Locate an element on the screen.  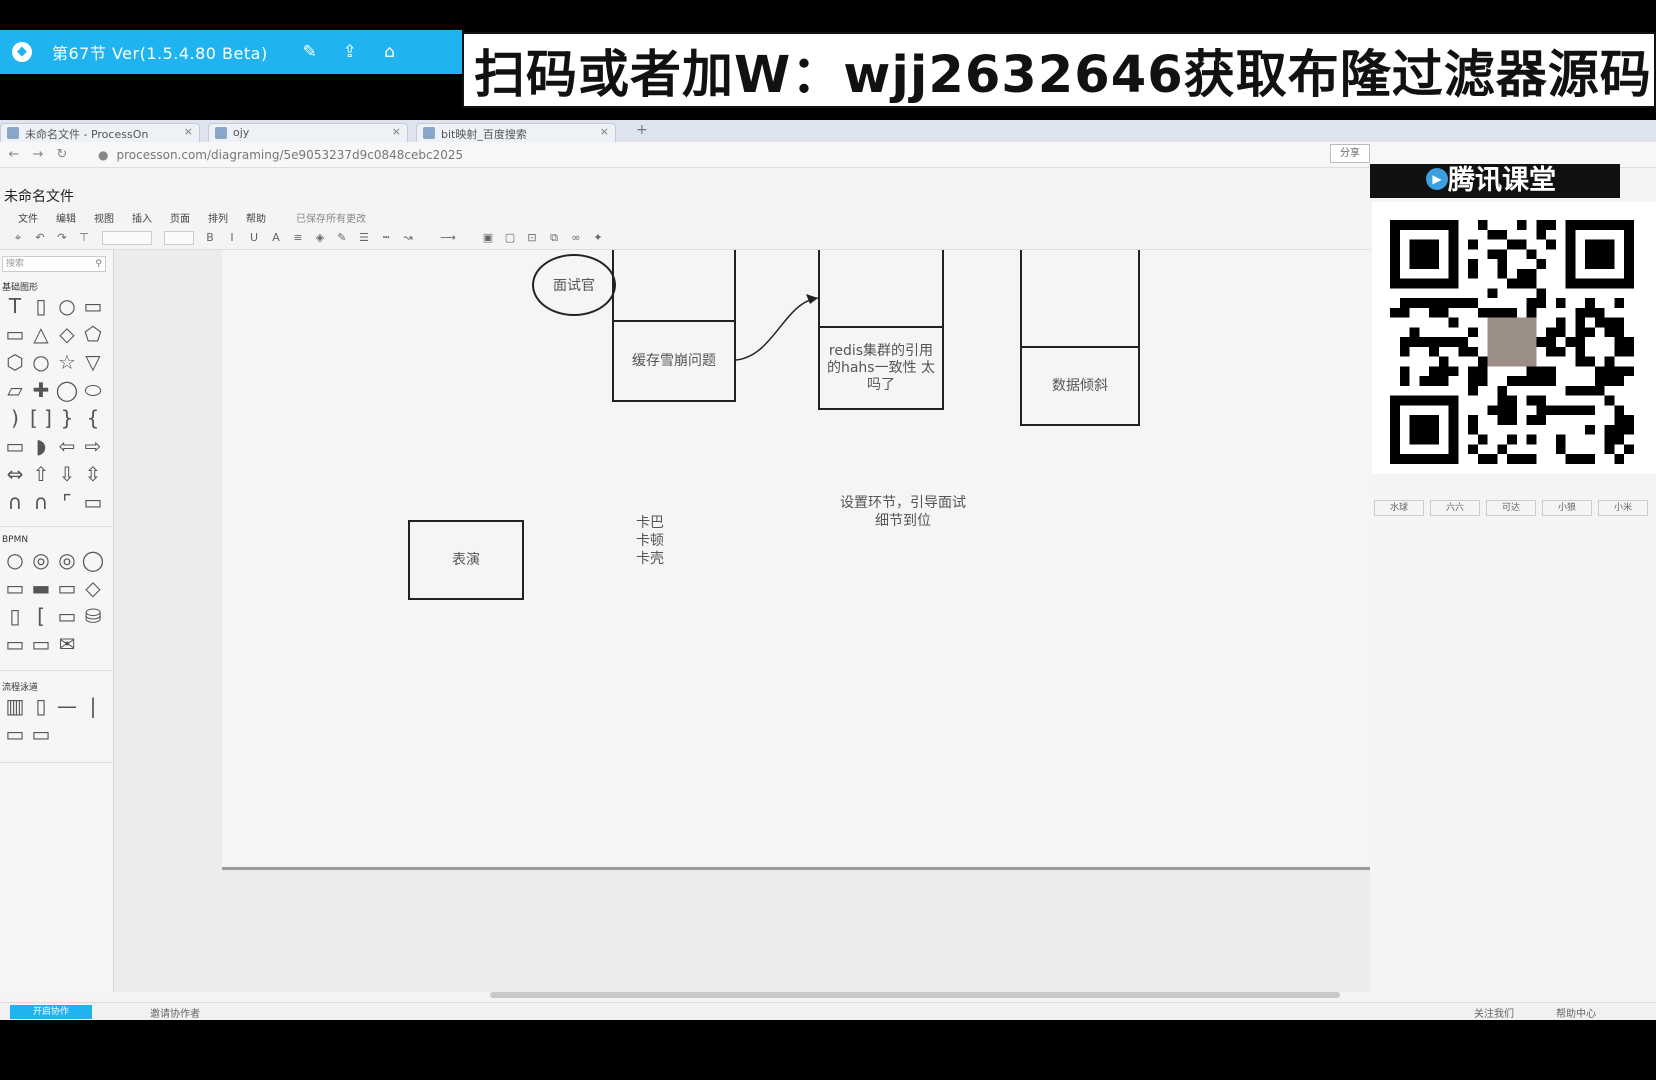
data-object-icon: ▯ is located at coordinates (15, 616).